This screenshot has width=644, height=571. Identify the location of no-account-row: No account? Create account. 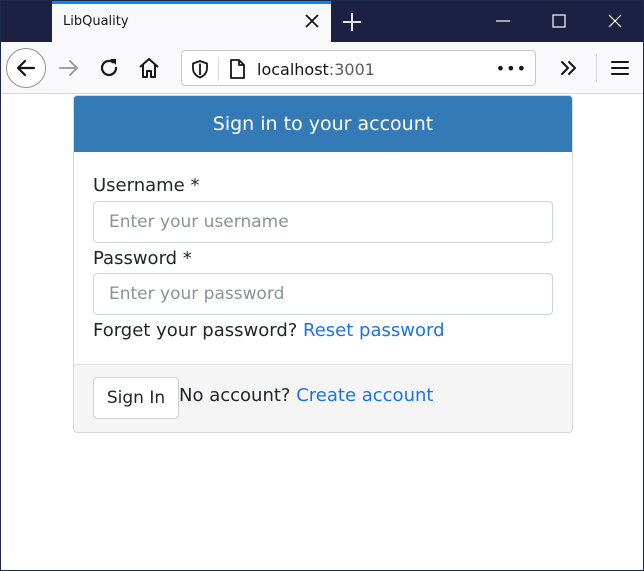
(306, 395).